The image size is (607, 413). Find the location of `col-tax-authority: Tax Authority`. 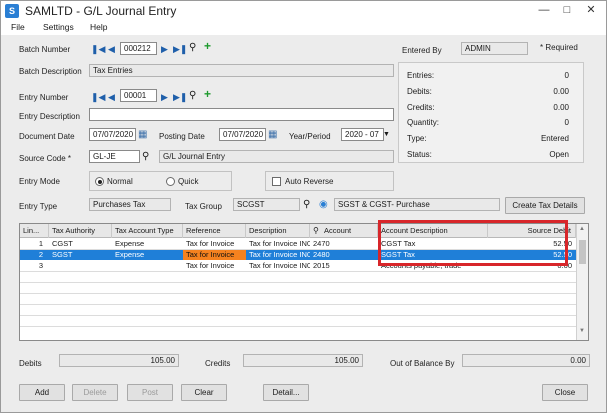

col-tax-authority: Tax Authority is located at coordinates (80, 231).